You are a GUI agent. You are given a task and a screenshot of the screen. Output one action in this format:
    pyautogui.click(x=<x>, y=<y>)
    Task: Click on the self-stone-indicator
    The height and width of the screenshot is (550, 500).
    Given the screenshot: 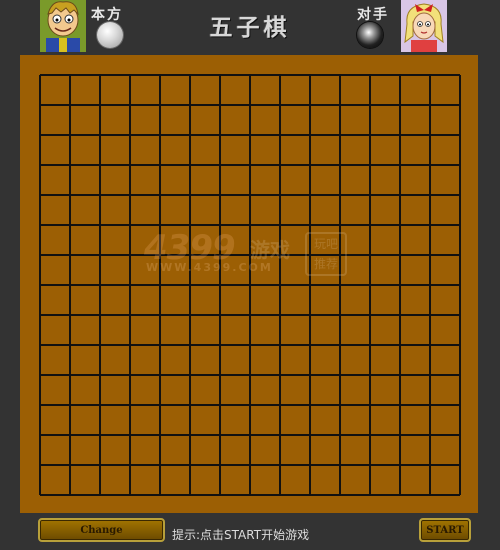 What is the action you would take?
    pyautogui.click(x=110, y=35)
    